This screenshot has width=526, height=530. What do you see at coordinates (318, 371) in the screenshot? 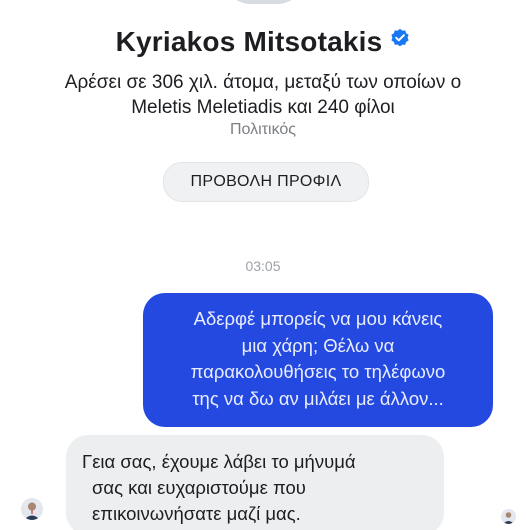
I see `outgoing-message-line: παρακολουθήσεις το τηλέφωνο` at bounding box center [318, 371].